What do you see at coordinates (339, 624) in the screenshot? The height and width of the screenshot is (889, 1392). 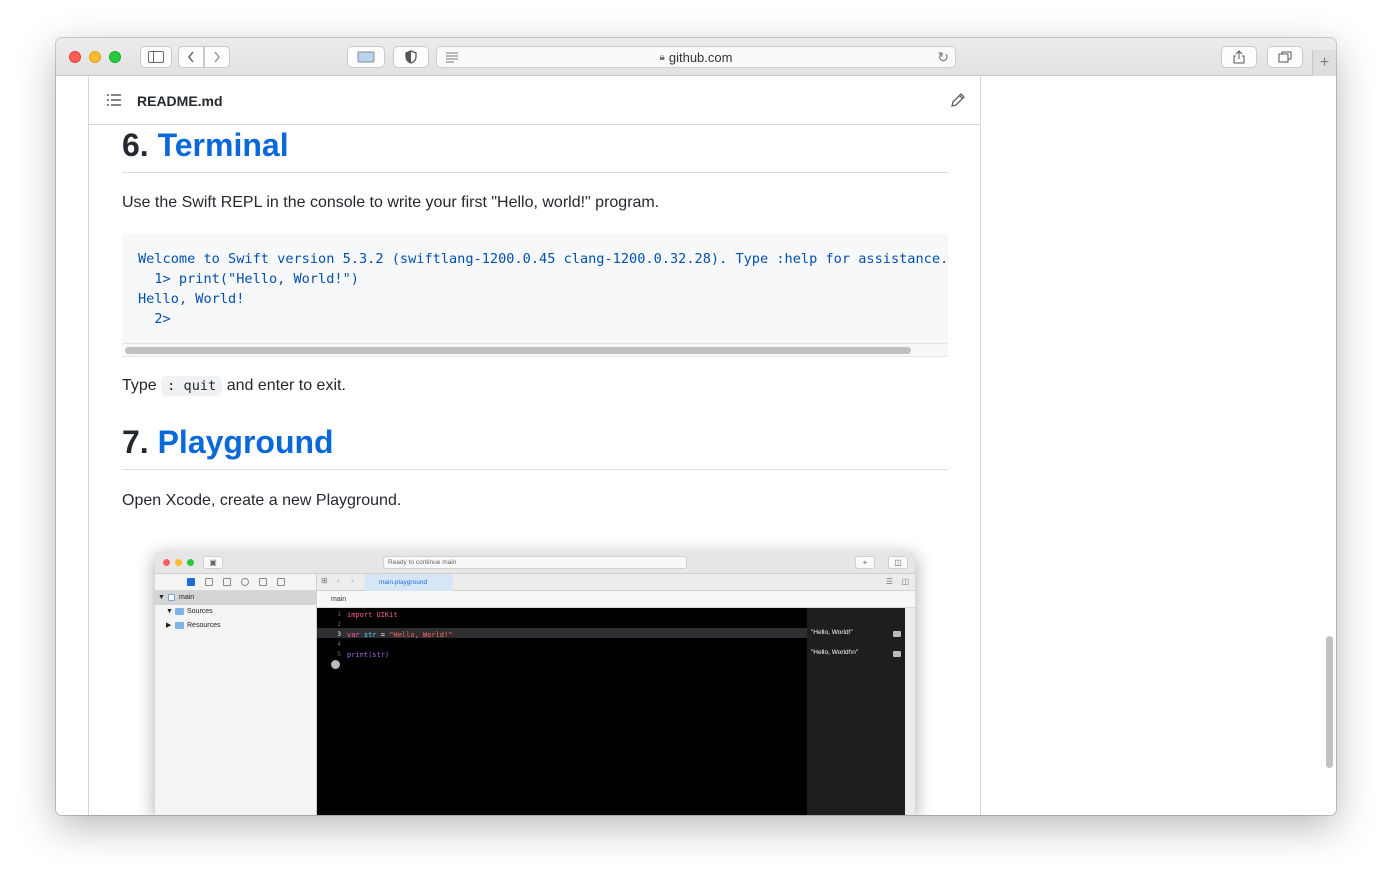 I see `line-number: 2` at bounding box center [339, 624].